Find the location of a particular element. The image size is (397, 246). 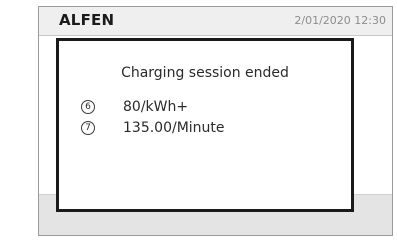

tariff-row: 7 135.00/Minute is located at coordinates (153, 128).